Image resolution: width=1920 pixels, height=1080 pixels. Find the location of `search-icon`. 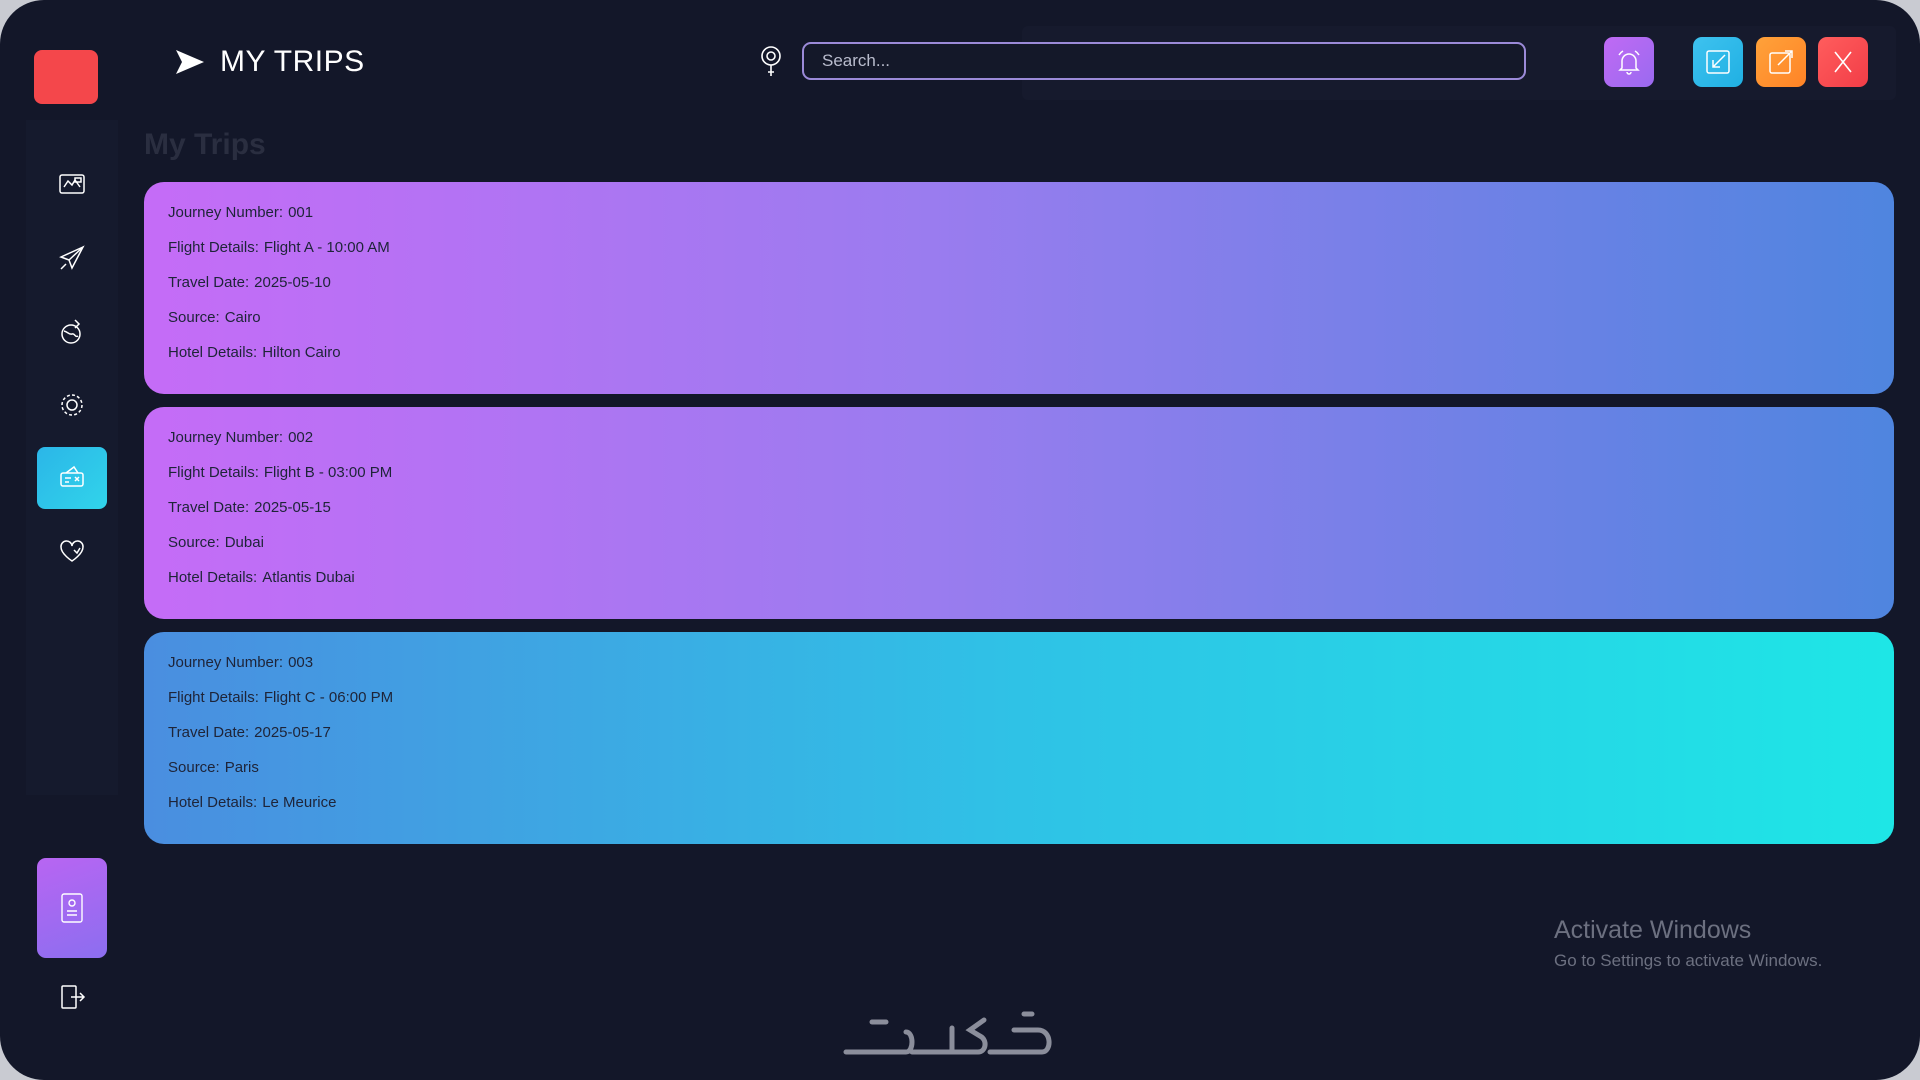

search-icon is located at coordinates (773, 61).